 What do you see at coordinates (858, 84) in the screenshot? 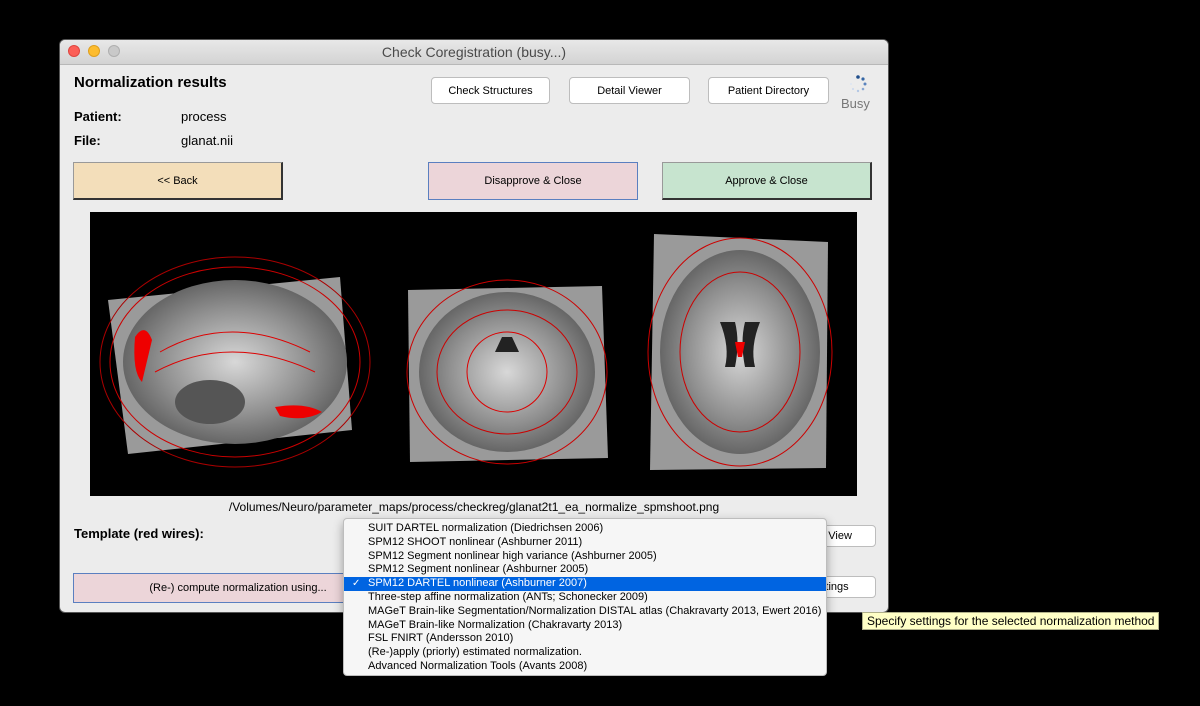
I see `busy-spinner-icon` at bounding box center [858, 84].